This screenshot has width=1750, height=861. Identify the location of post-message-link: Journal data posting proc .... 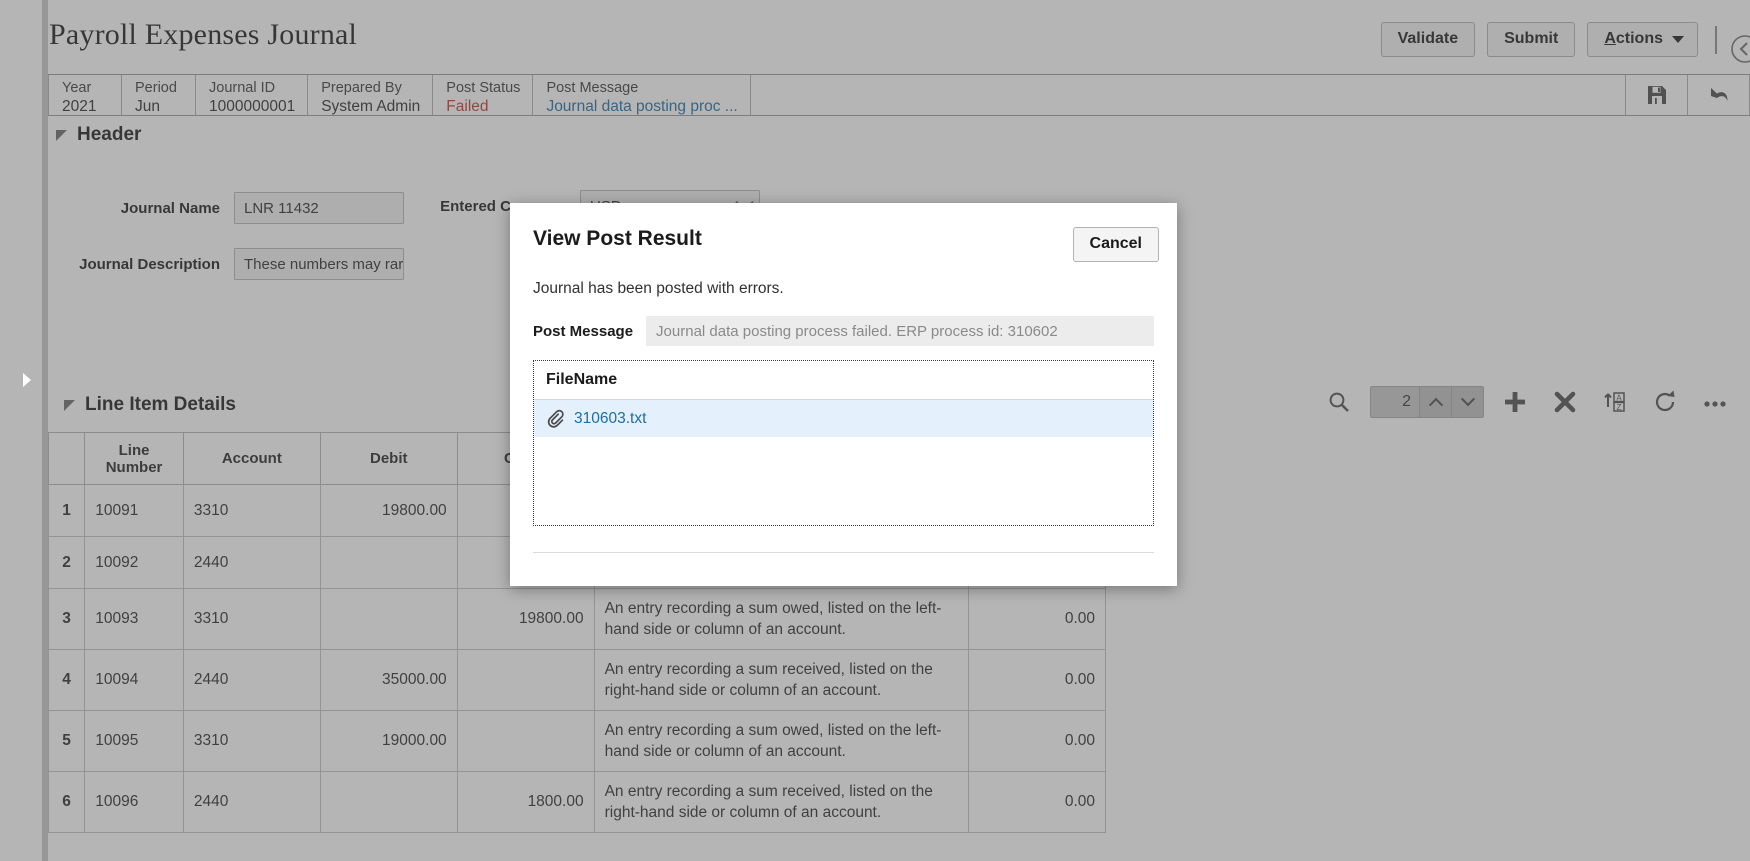
(641, 106).